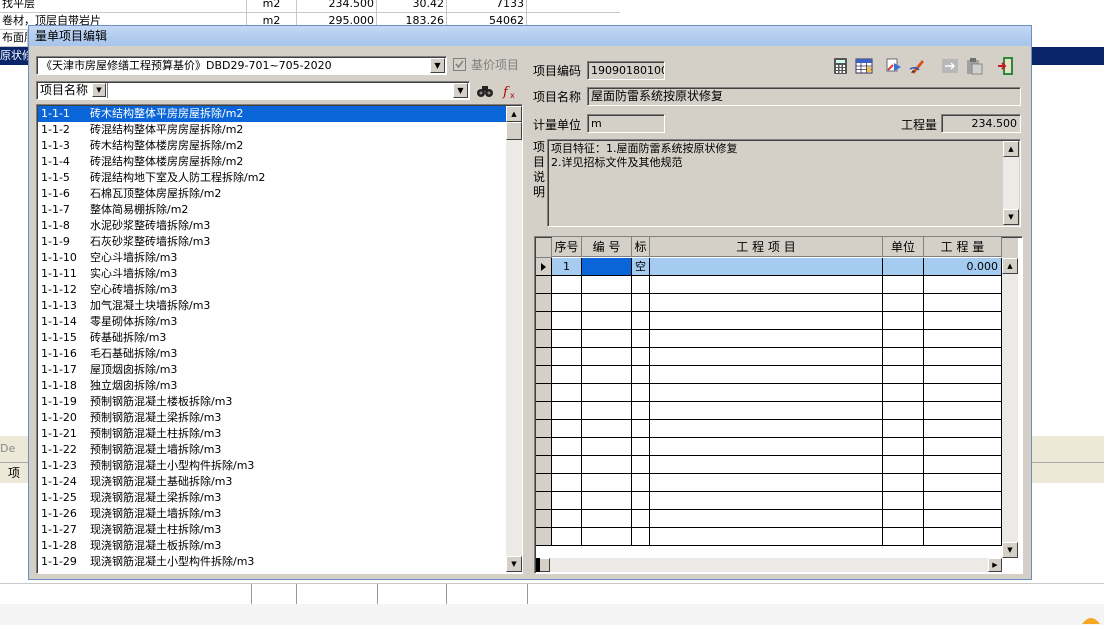 This screenshot has height=628, width=1104. I want to click on find-binoculars-icon, so click(485, 91).